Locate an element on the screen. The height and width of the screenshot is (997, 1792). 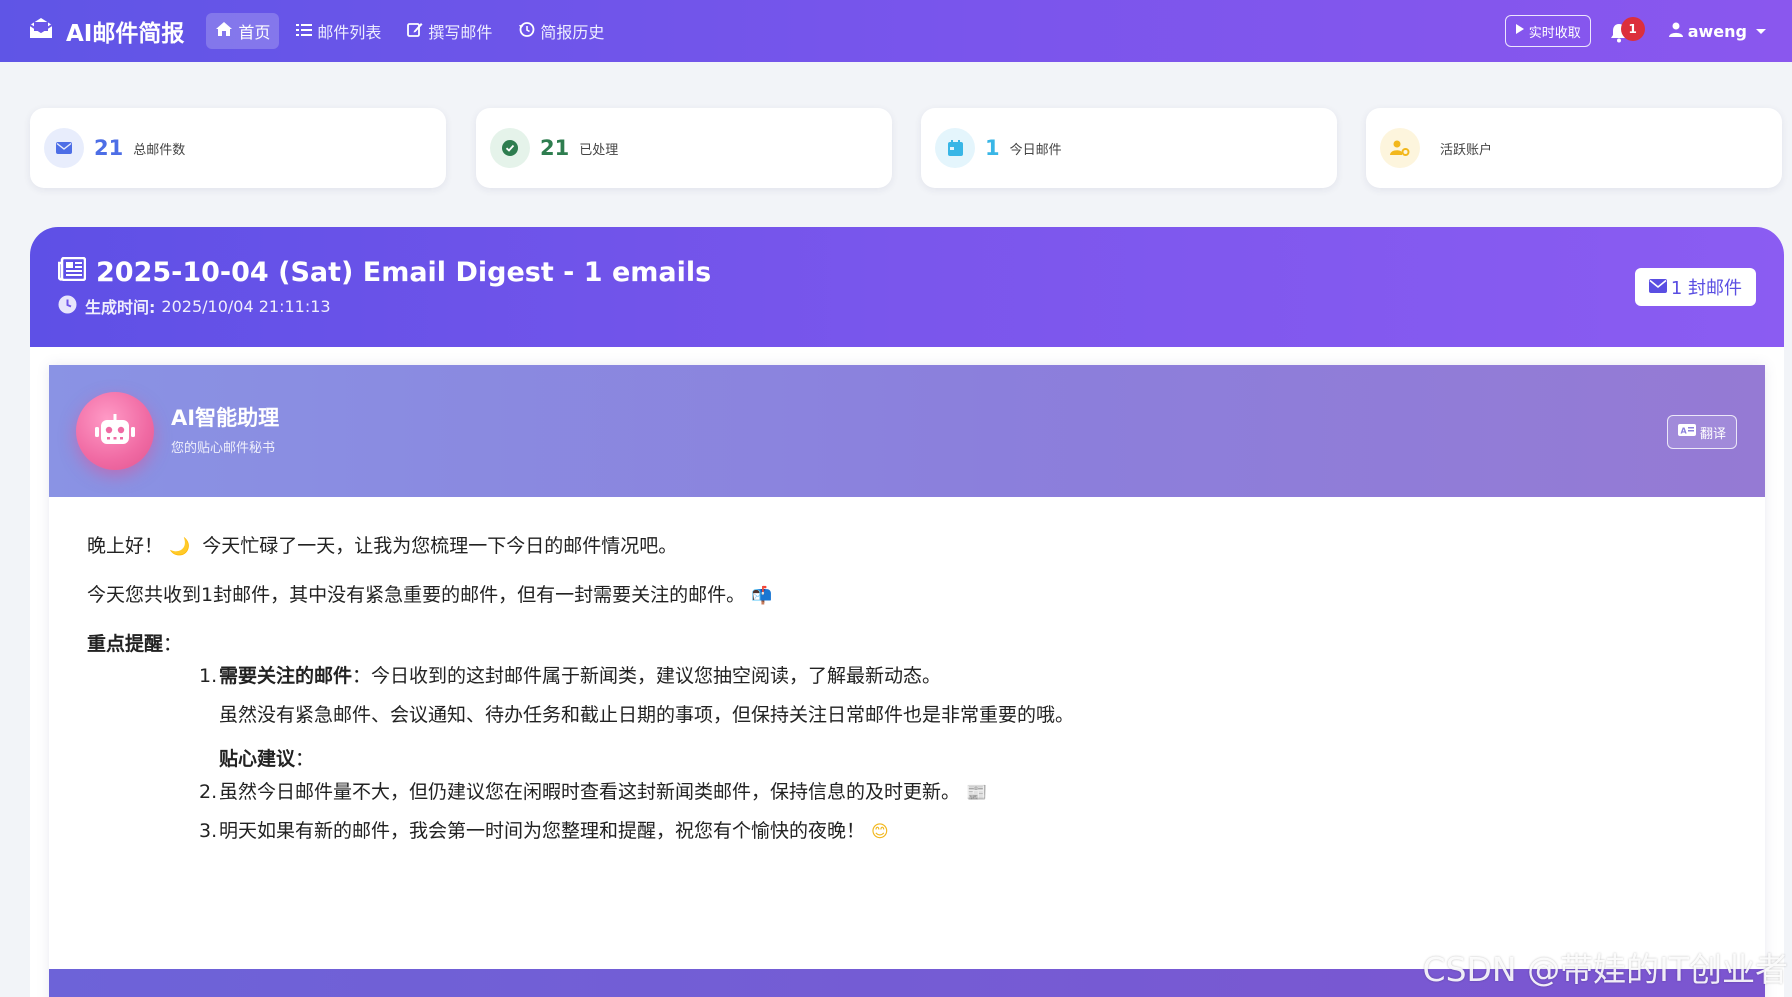
email-count-label: 1 封邮件 is located at coordinates (1706, 288).